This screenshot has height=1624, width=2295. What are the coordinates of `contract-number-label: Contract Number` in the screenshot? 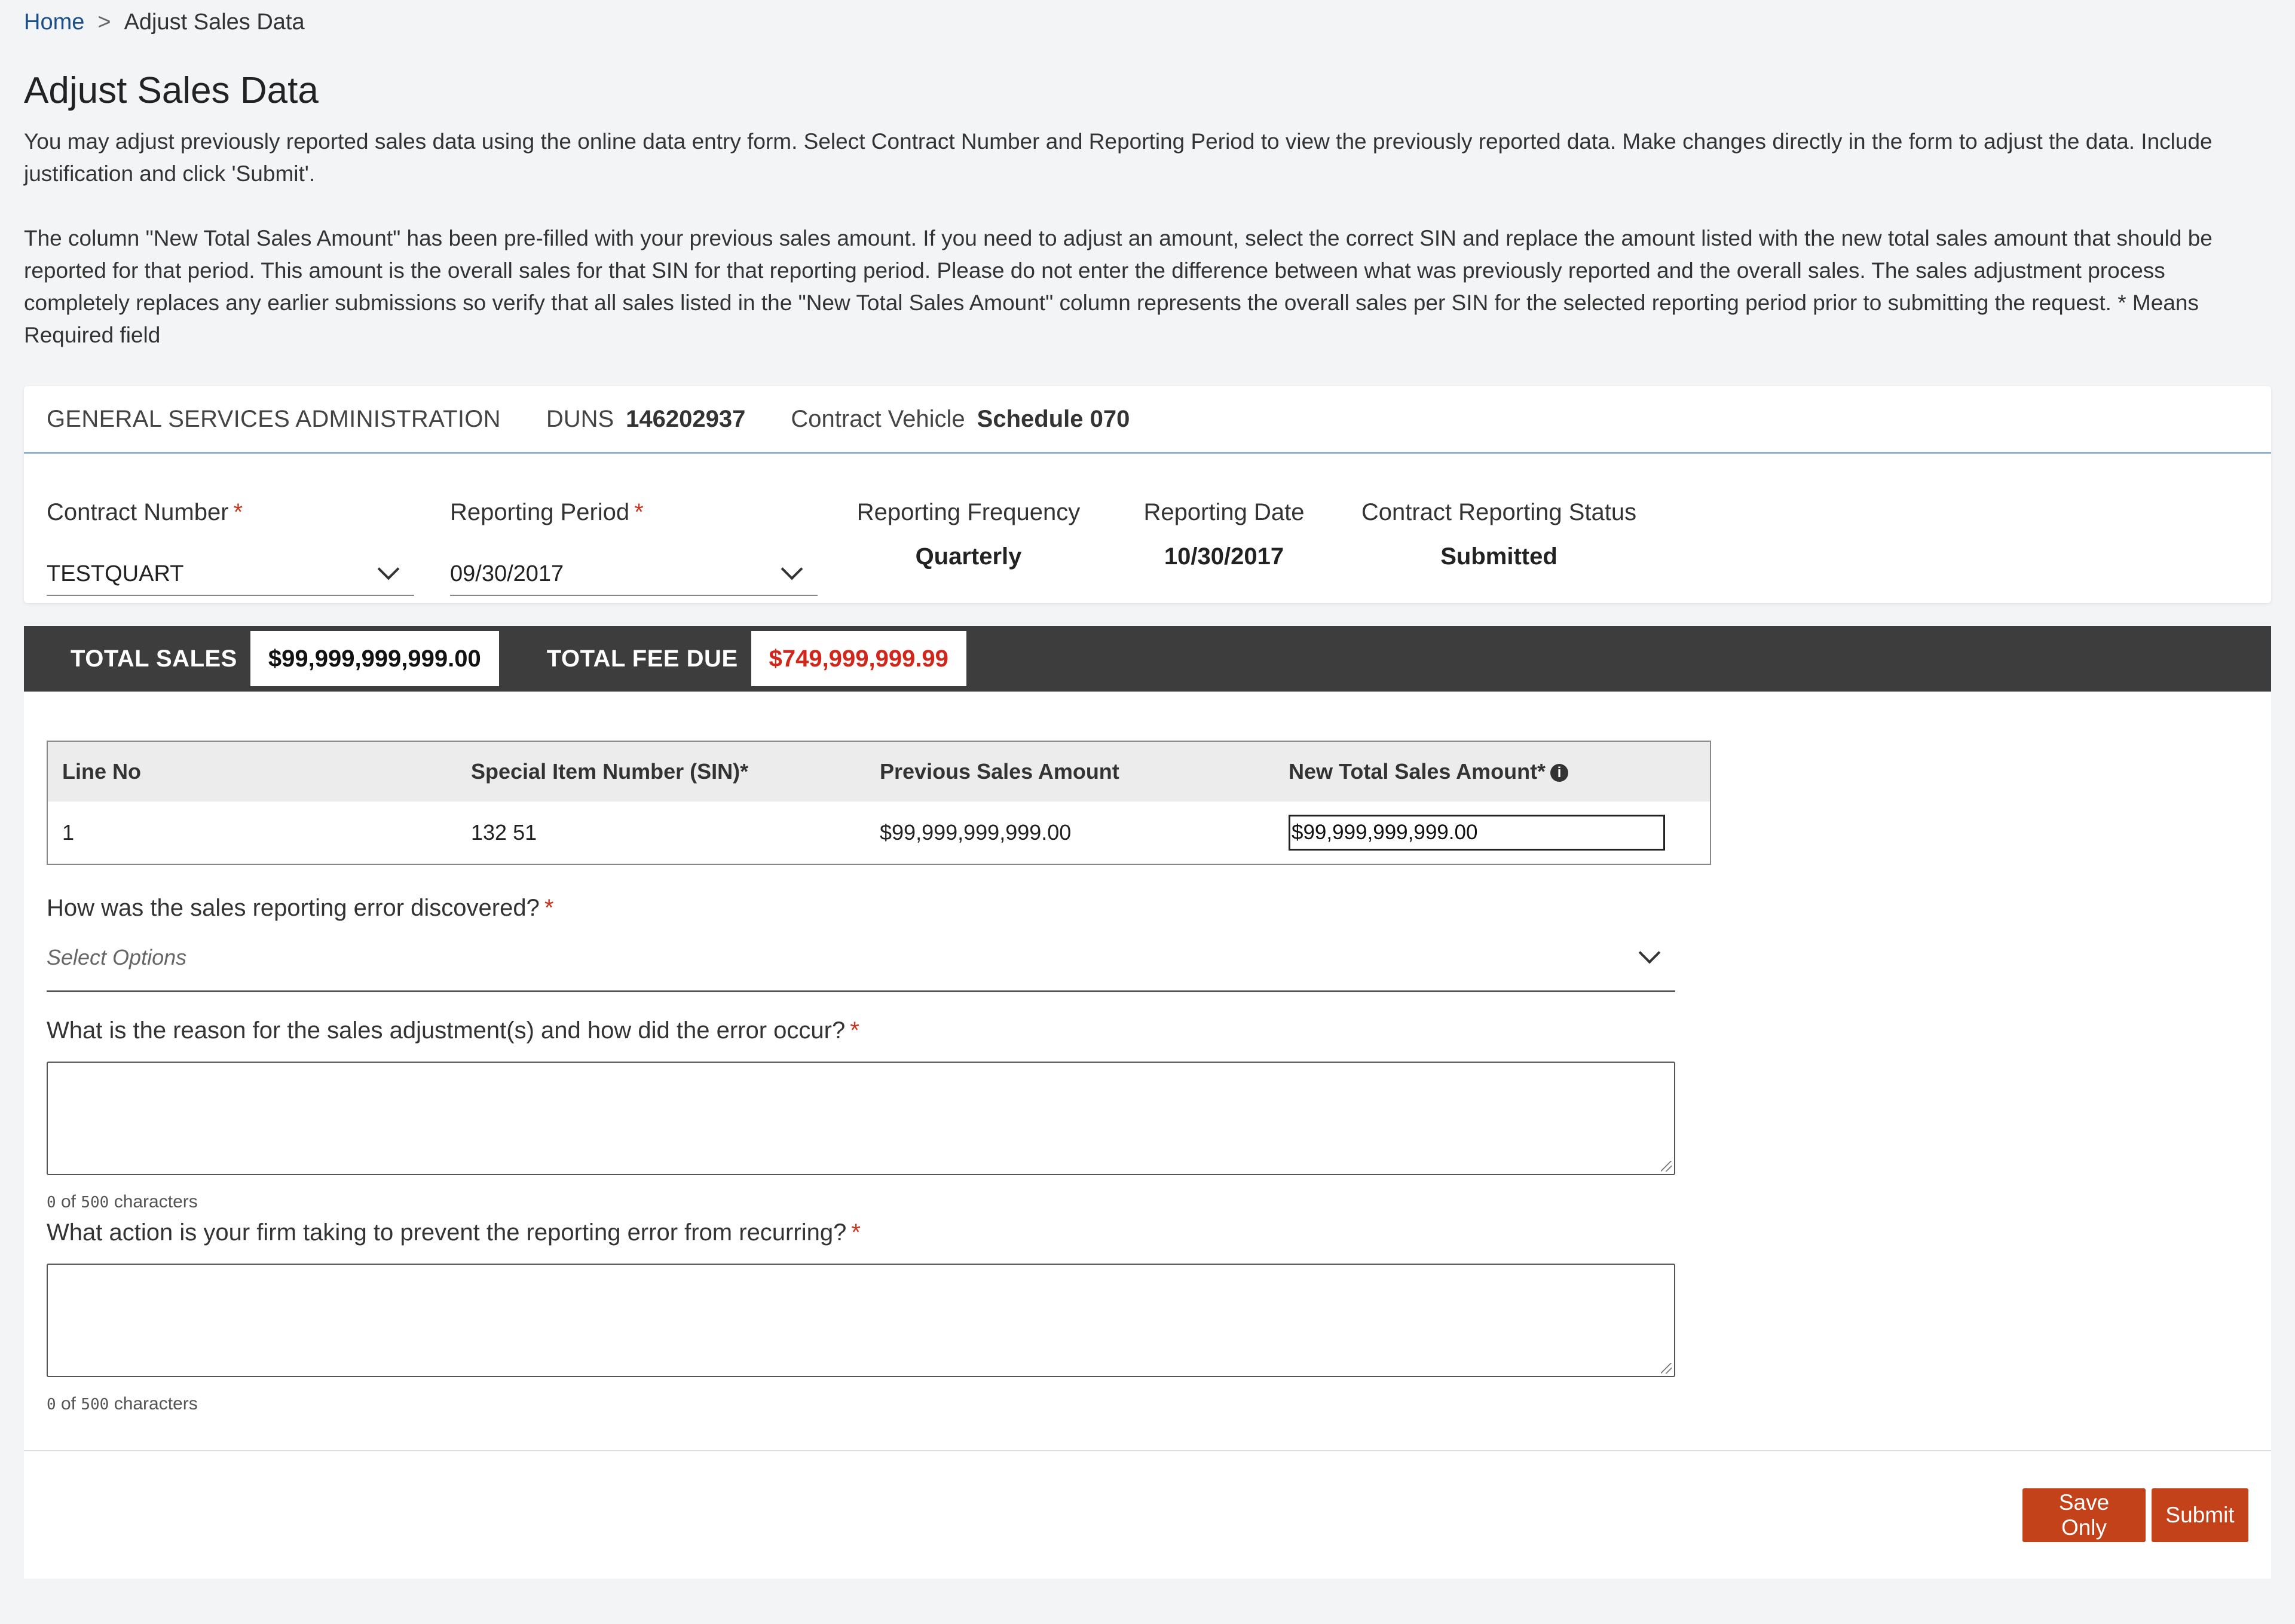 It's located at (138, 512).